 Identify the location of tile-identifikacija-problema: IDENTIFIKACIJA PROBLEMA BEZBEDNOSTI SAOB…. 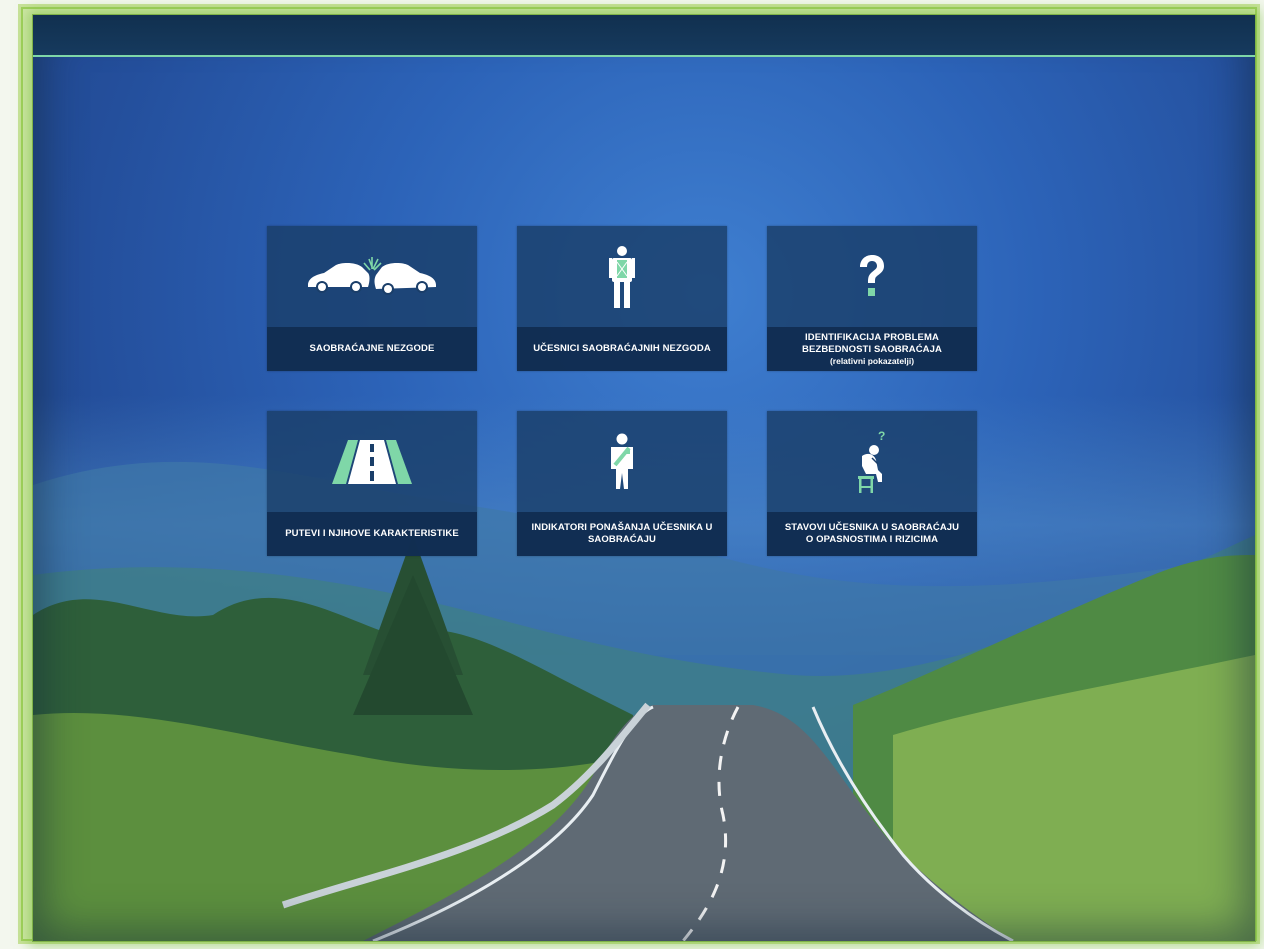
(872, 298).